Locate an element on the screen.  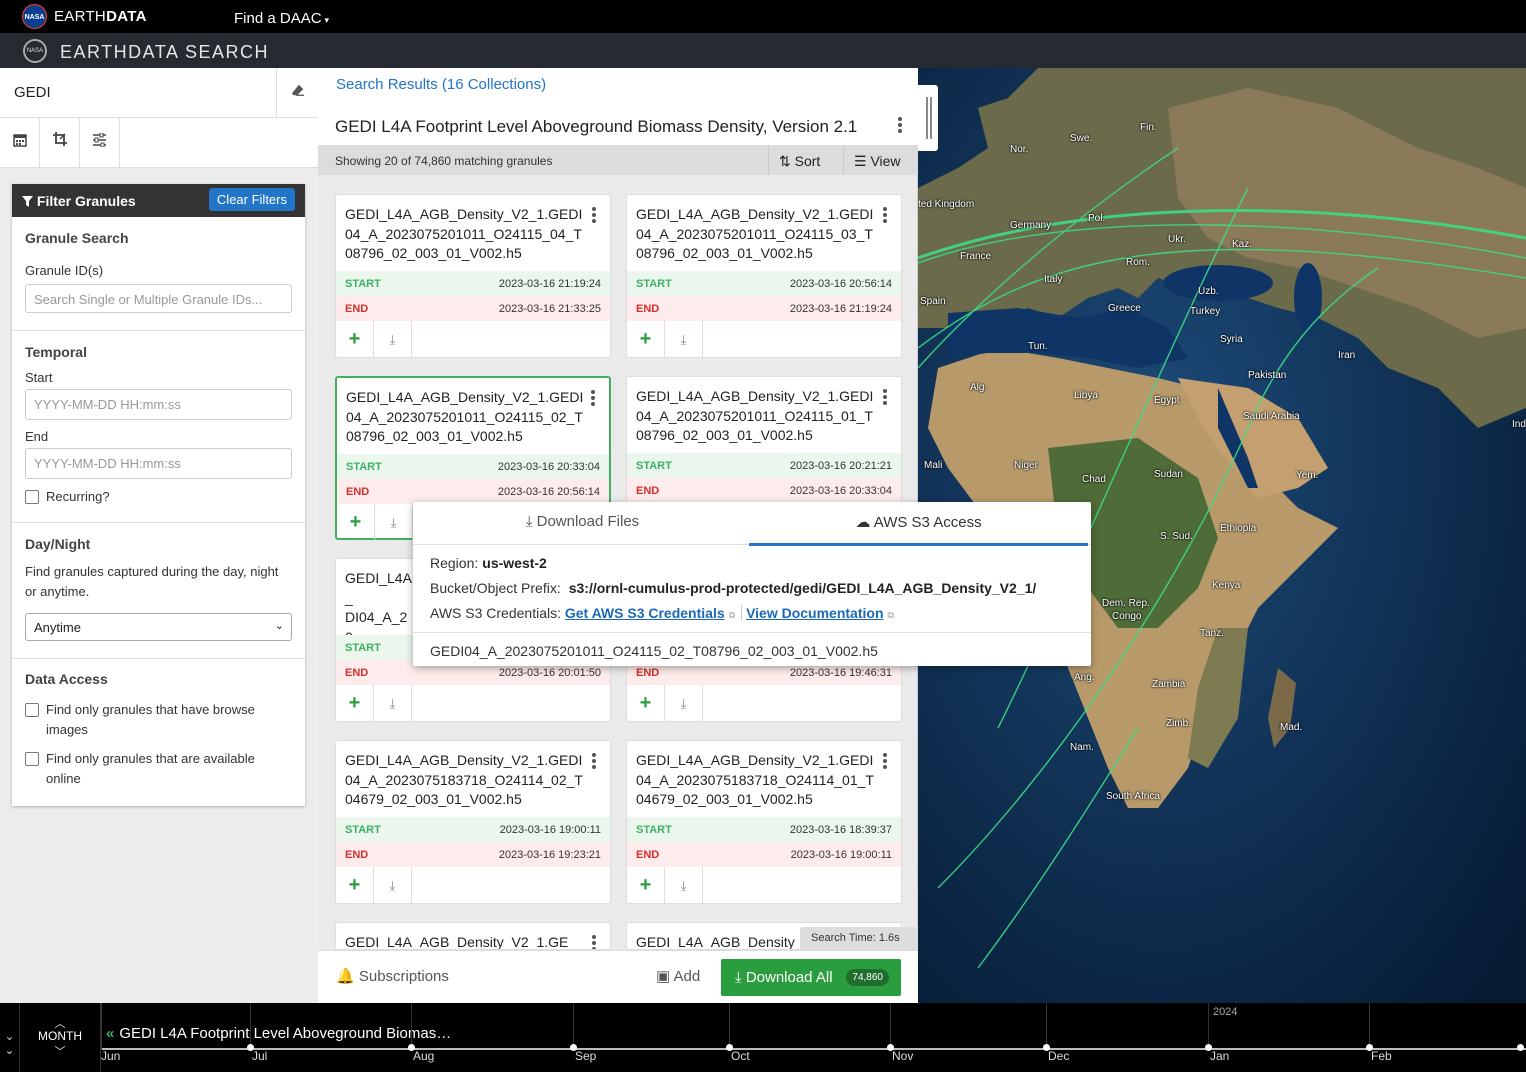
bucket-label: Bucket/Object Prefix: is located at coordinates (495, 588).